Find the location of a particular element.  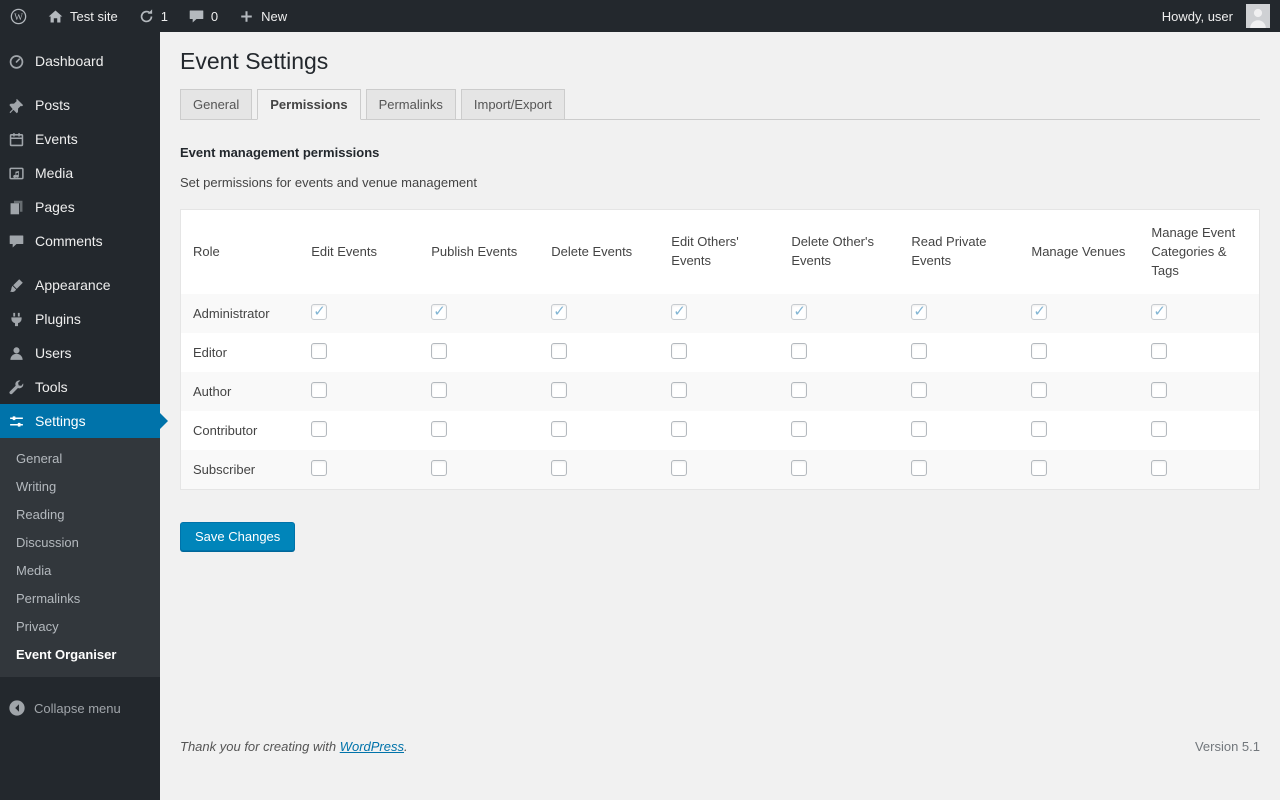

site-name-menu: Test site is located at coordinates (82, 16).